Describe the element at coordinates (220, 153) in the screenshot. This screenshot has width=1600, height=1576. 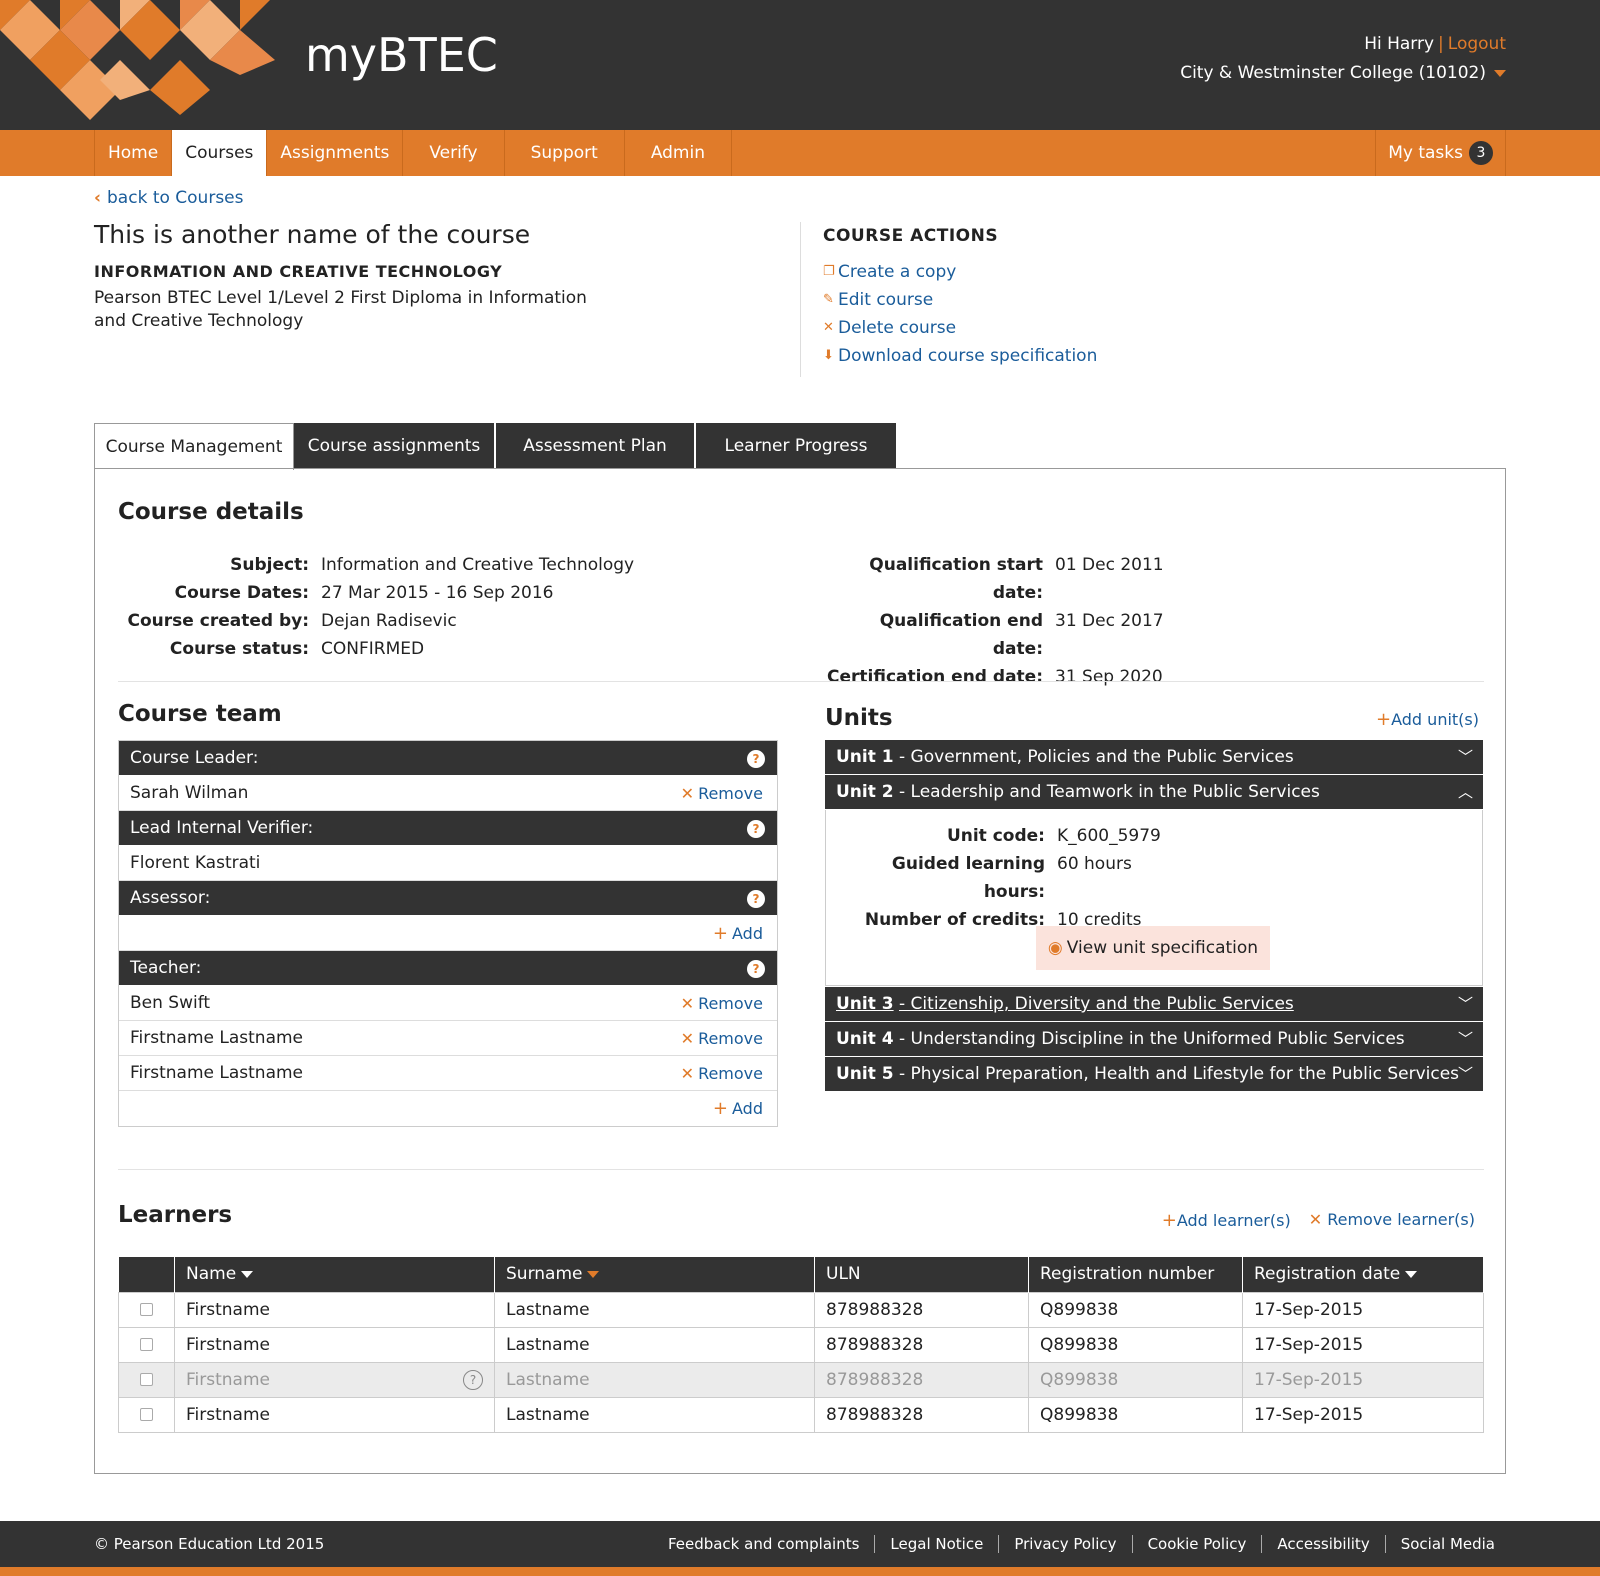
I see `nav-courses: Courses` at that location.